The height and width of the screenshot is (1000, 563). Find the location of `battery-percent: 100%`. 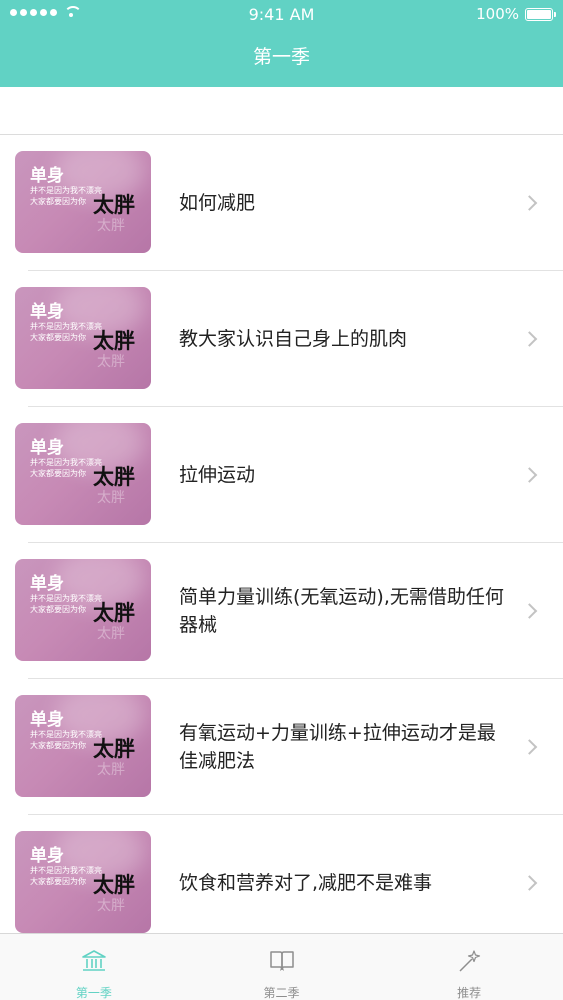

battery-percent: 100% is located at coordinates (497, 14).